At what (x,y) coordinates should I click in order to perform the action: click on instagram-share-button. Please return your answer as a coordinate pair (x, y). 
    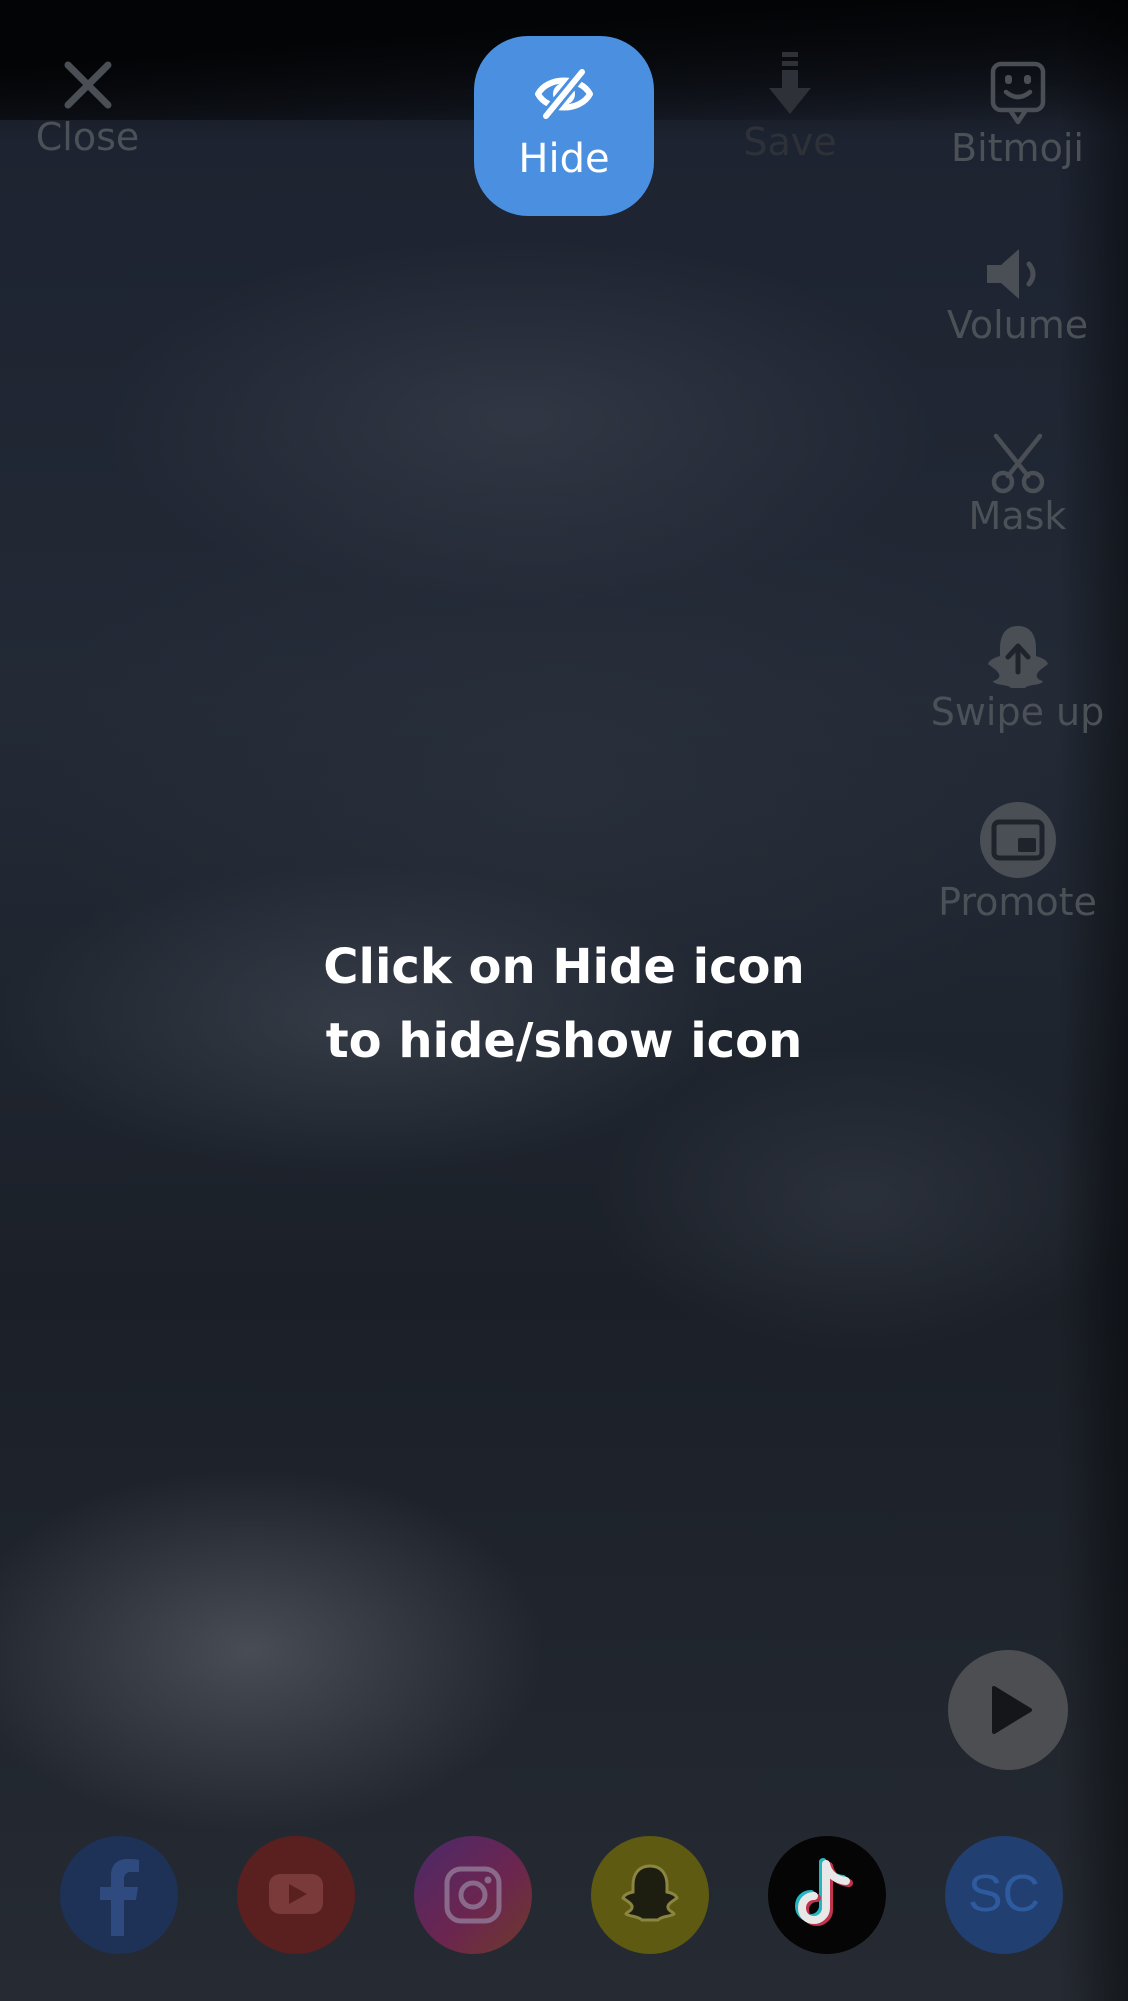
    Looking at the image, I should click on (473, 1895).